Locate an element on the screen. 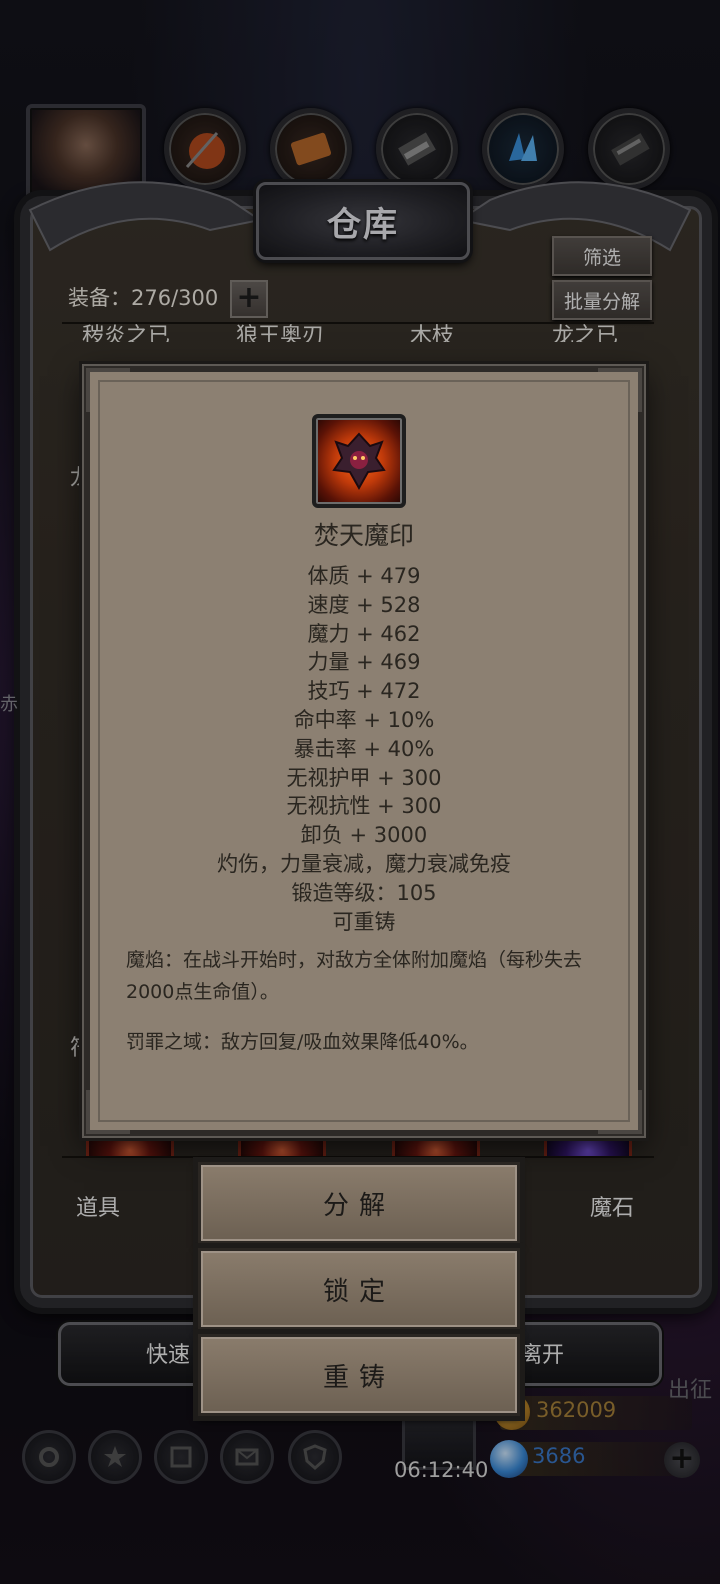  skill-description: 魔焰：在战斗开始时，对敌方全体附加魔焰（每秒失去2000点生命值）。 is located at coordinates (354, 976).